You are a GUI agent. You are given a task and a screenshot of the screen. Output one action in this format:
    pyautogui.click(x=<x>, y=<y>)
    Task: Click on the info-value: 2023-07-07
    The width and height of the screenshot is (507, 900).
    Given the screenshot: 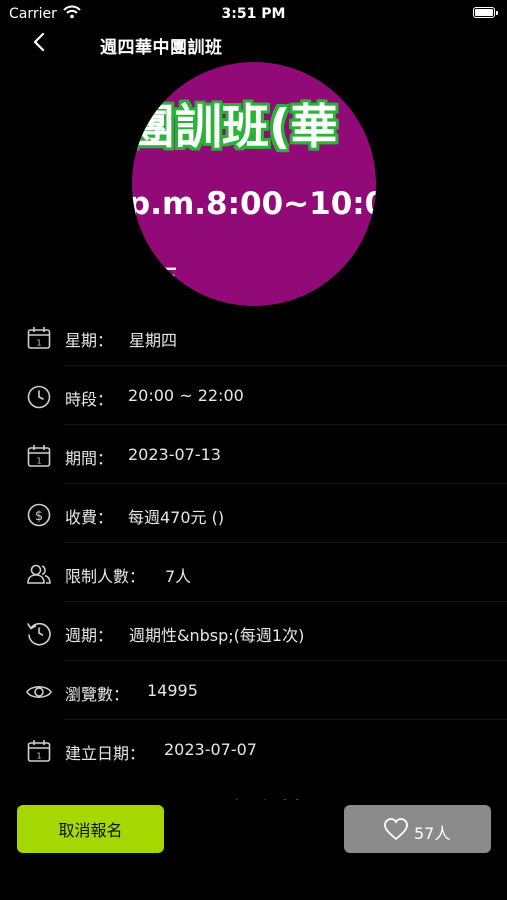 What is the action you would take?
    pyautogui.click(x=210, y=749)
    